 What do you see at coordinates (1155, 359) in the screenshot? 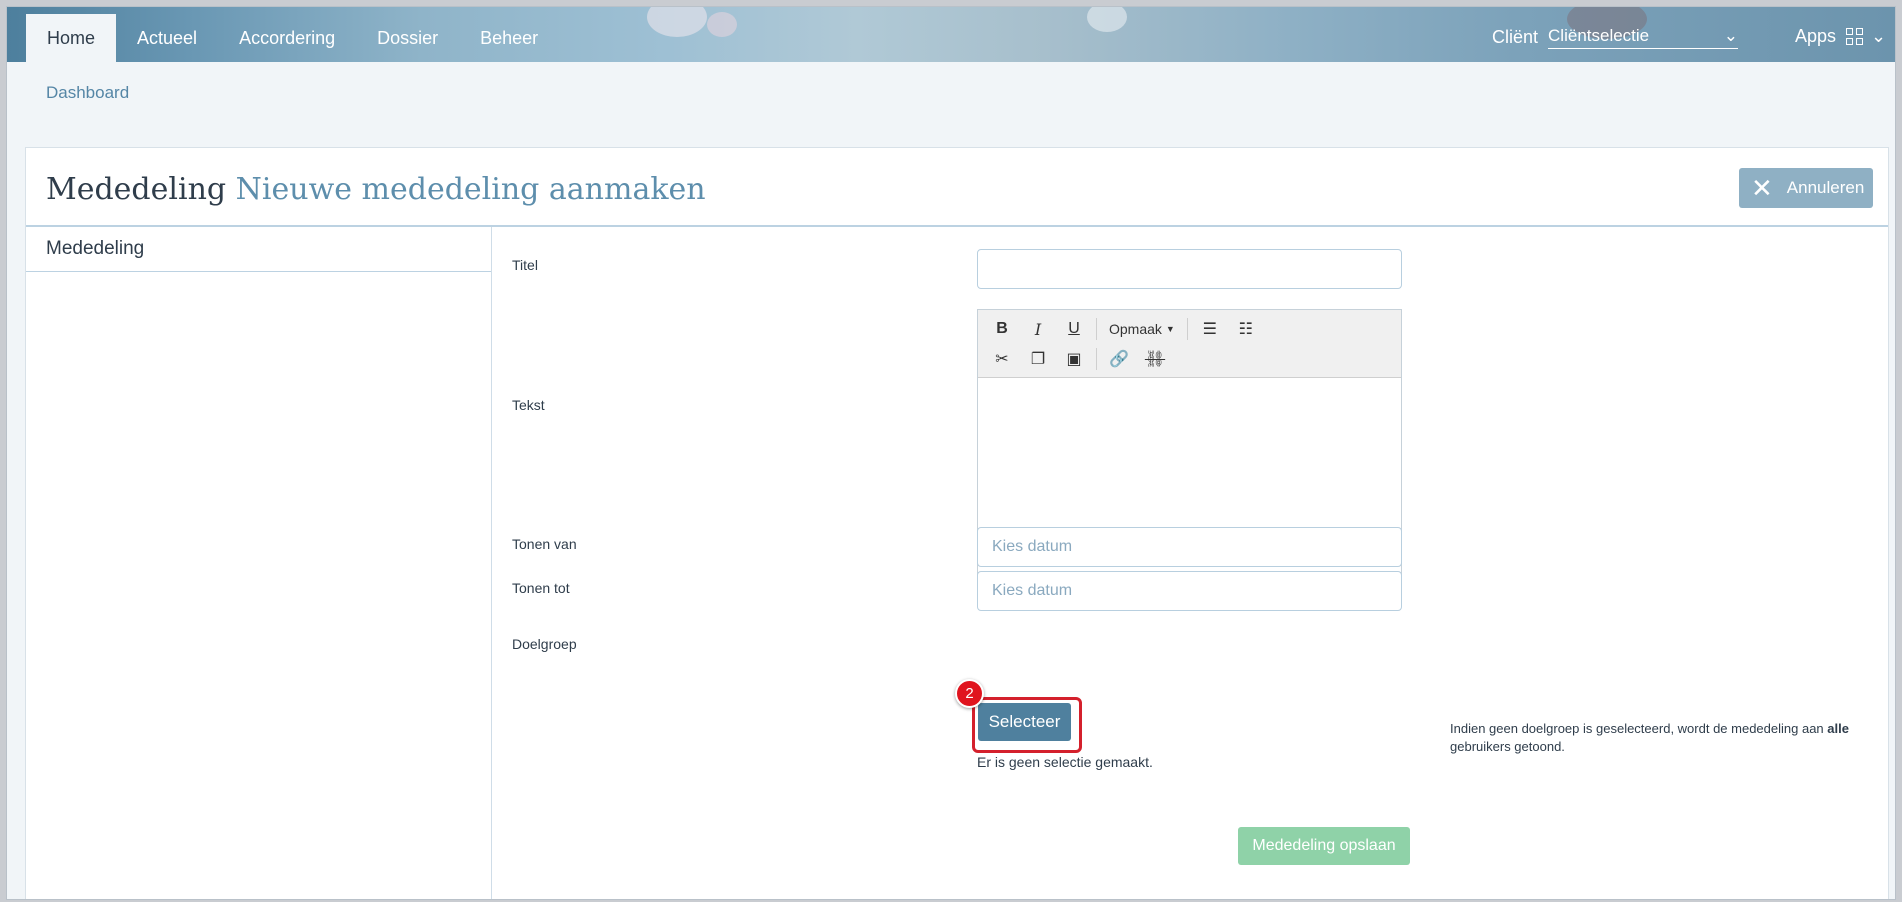
I see `unlink-icon: ⛓` at bounding box center [1155, 359].